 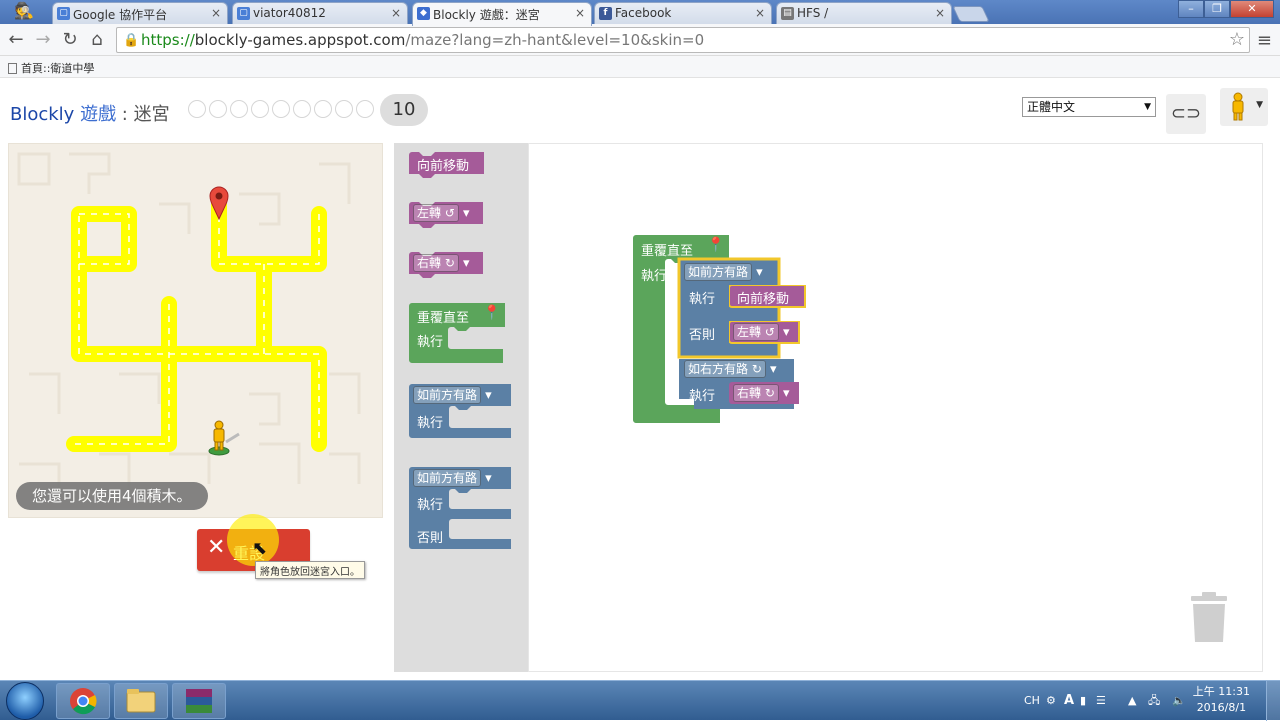 I want to click on ime-icon: ⚙, so click(x=1051, y=701).